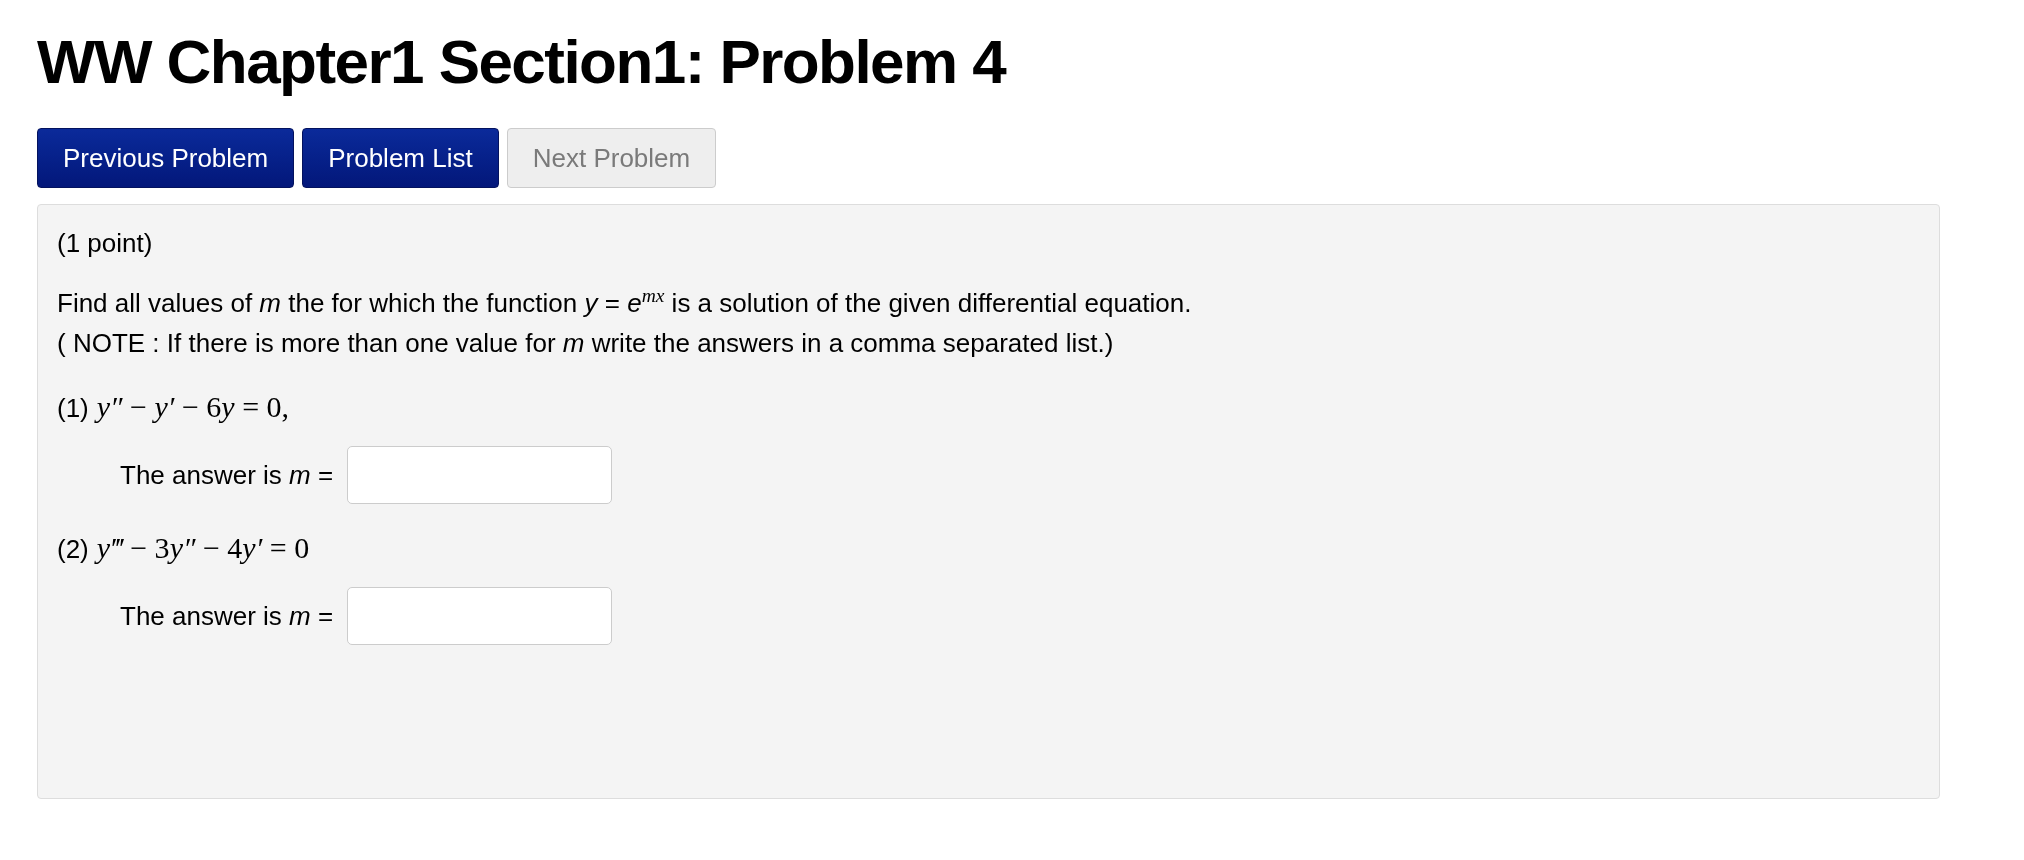  What do you see at coordinates (400, 158) in the screenshot?
I see `nav-button: Problem List` at bounding box center [400, 158].